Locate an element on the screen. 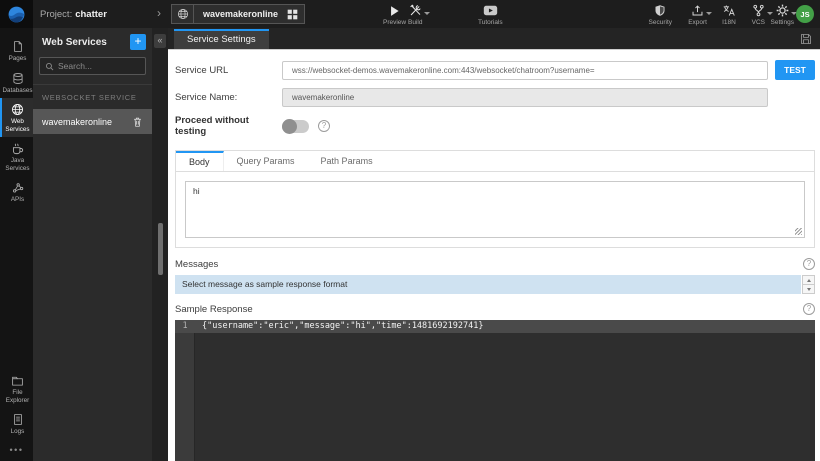 The height and width of the screenshot is (461, 820). sample-response-label: Sample Response is located at coordinates (214, 309).